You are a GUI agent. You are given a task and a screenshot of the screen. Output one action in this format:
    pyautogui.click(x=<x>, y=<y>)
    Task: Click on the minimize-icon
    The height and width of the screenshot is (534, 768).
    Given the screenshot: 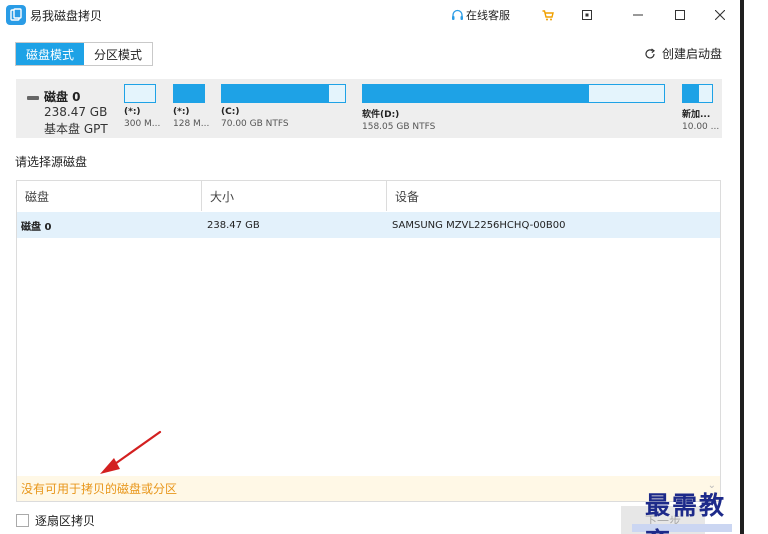 What is the action you would take?
    pyautogui.click(x=638, y=15)
    